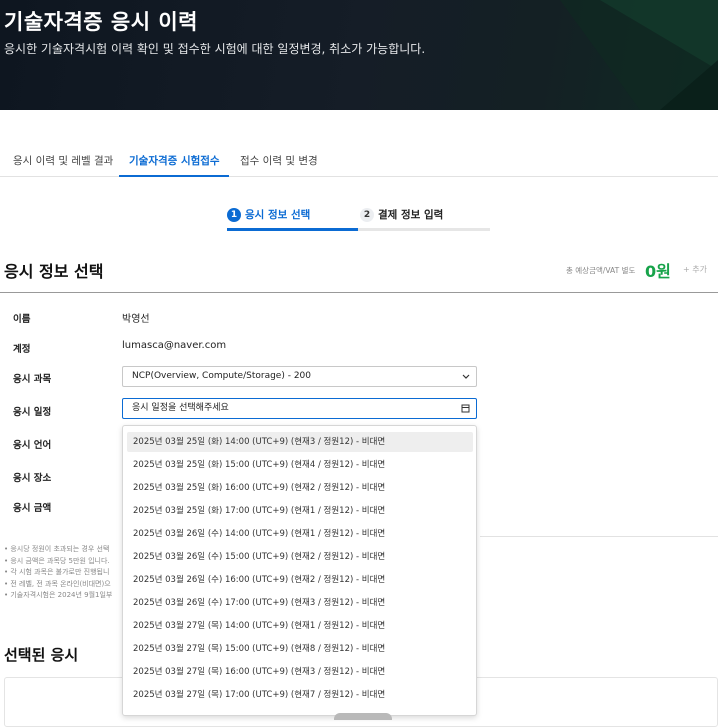 Image resolution: width=718 pixels, height=727 pixels. I want to click on step-progress-track, so click(424, 229).